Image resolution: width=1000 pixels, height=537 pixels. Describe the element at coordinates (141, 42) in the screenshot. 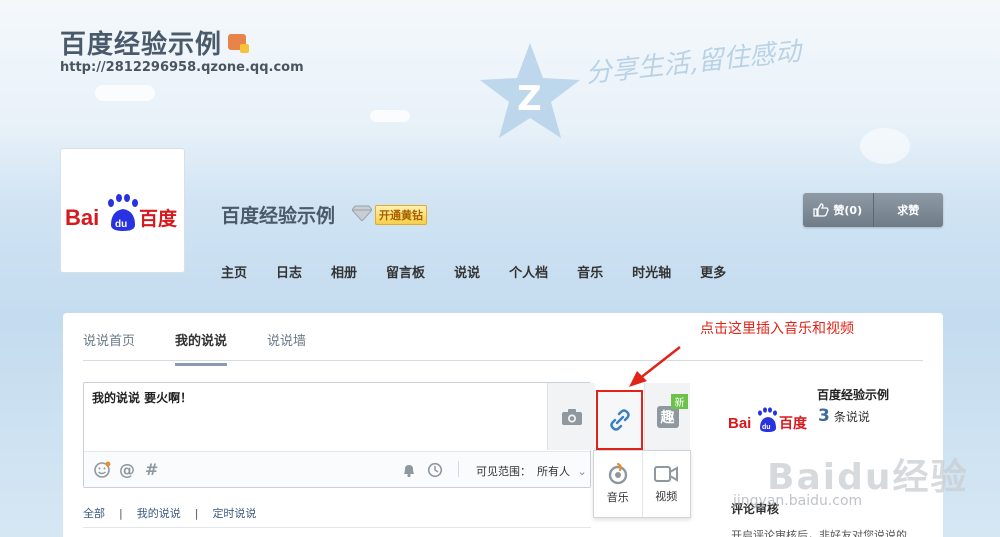

I see `site-title: 百度经验示例` at that location.